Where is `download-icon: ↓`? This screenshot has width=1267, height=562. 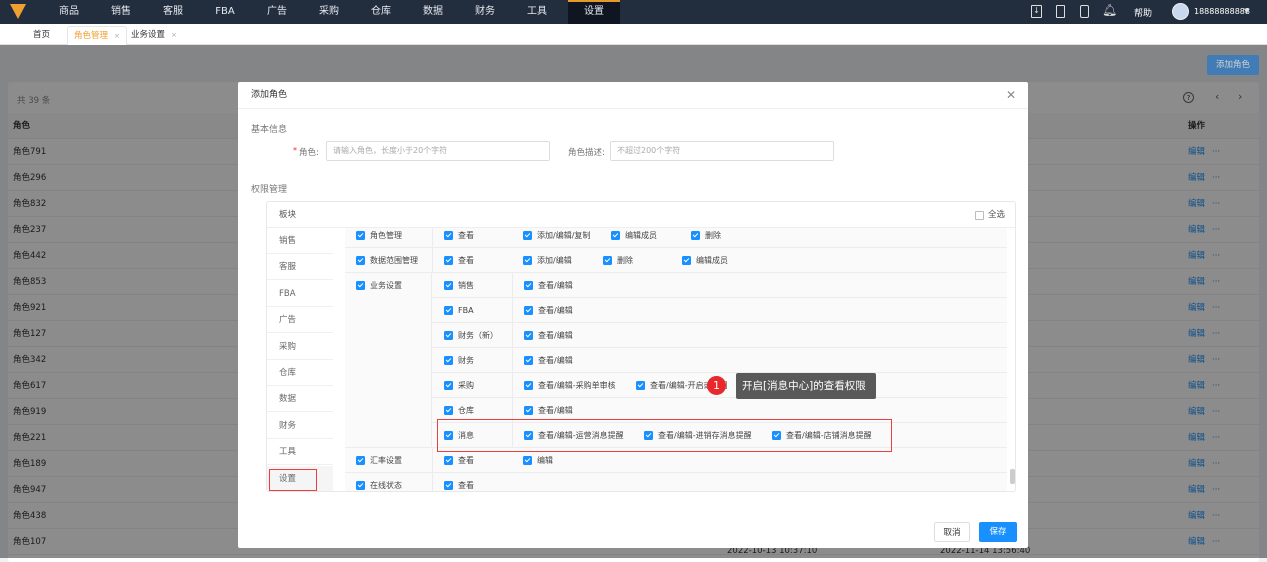 download-icon: ↓ is located at coordinates (1036, 11).